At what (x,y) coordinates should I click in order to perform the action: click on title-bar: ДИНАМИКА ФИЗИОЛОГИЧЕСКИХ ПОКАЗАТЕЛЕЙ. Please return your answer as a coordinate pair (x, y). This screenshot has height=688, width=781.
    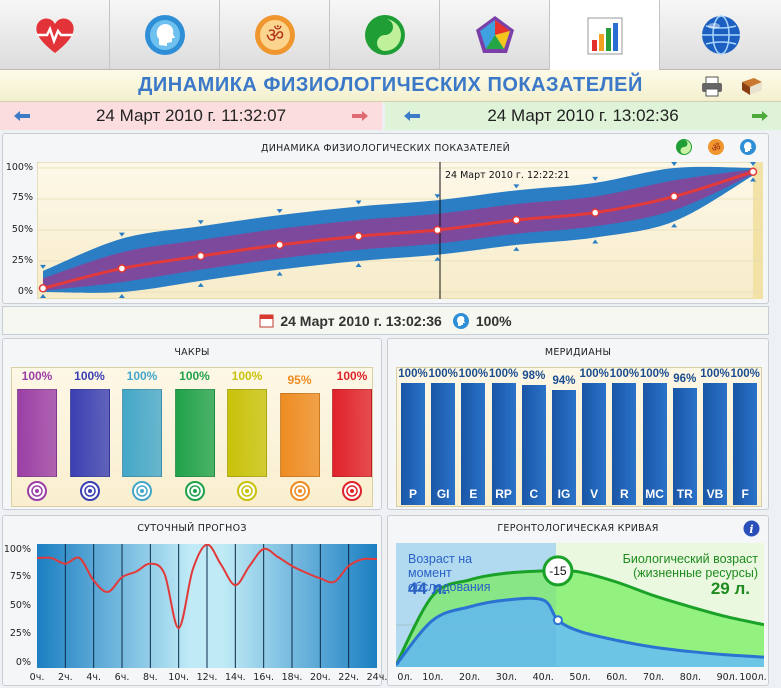
    Looking at the image, I should click on (390, 86).